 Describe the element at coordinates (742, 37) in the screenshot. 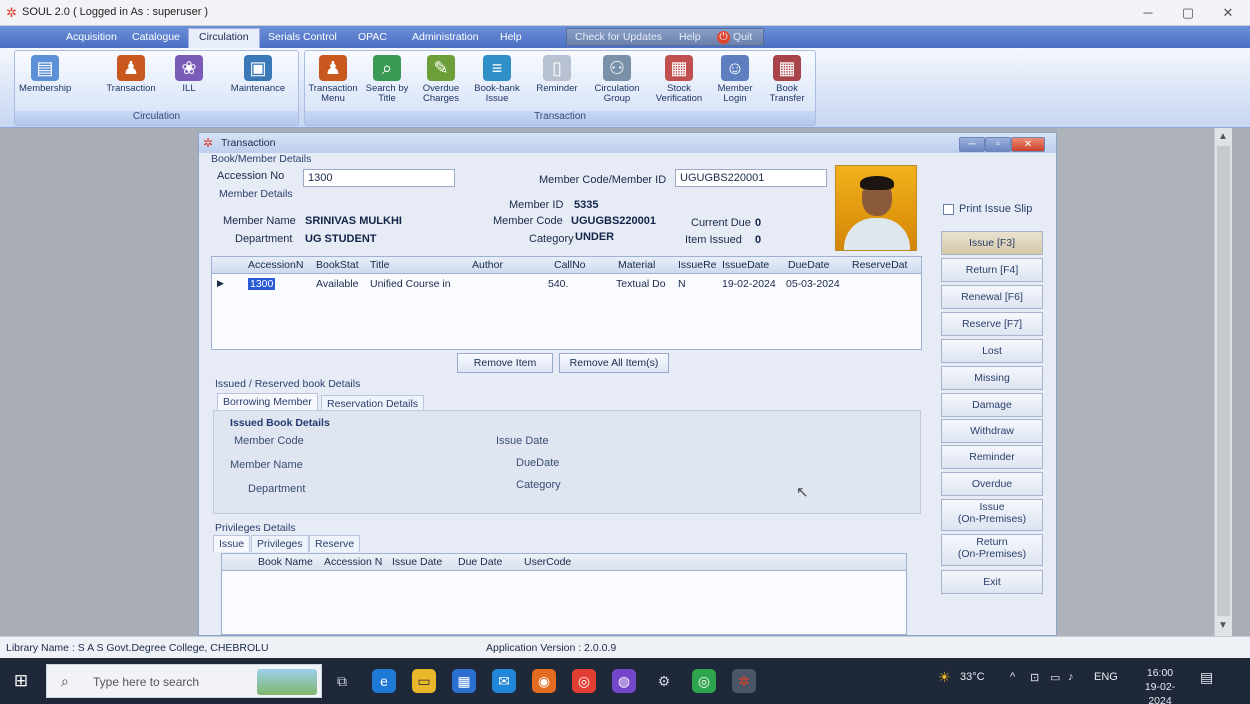

I see `quit-link: Quit` at that location.